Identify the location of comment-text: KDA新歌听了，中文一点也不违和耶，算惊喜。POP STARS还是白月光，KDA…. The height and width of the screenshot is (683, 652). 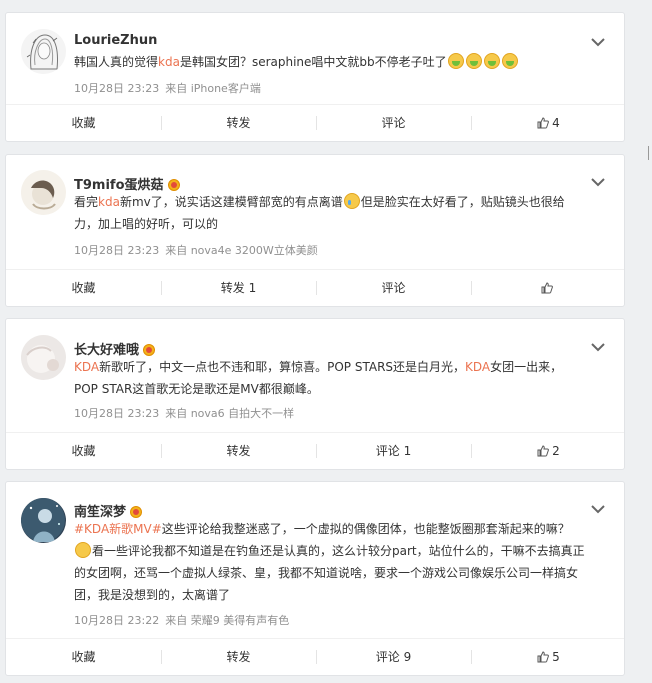
(318, 378).